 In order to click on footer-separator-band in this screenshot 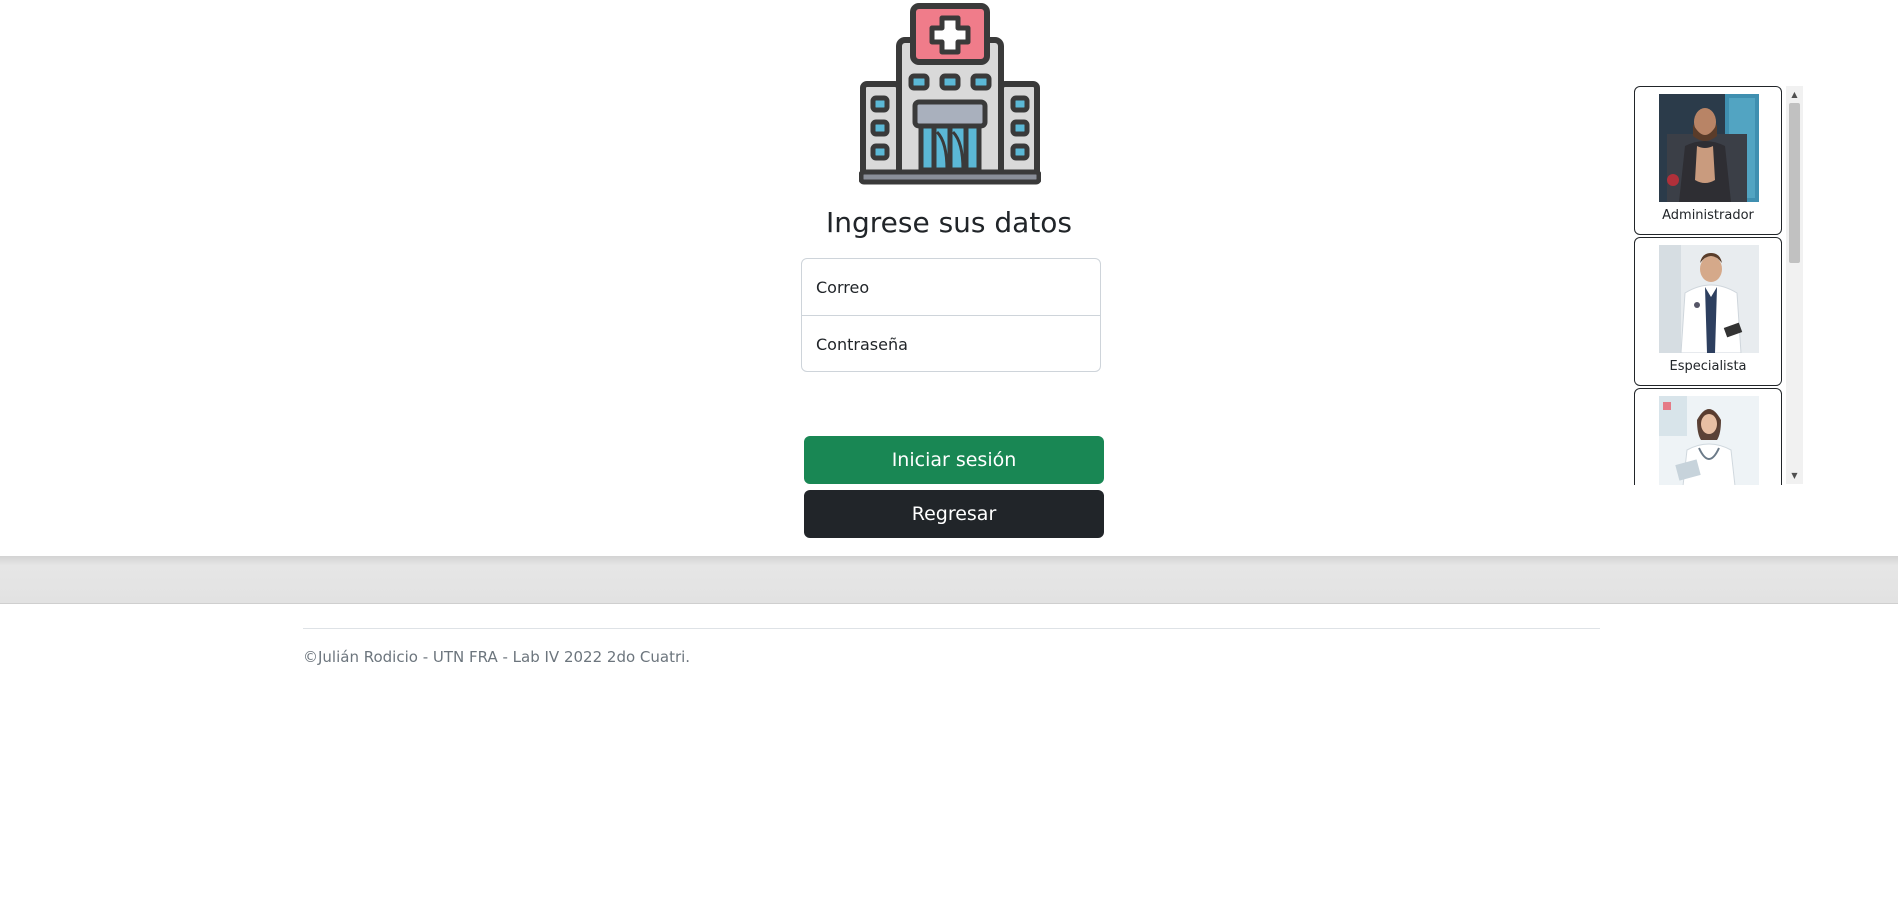, I will do `click(949, 580)`.